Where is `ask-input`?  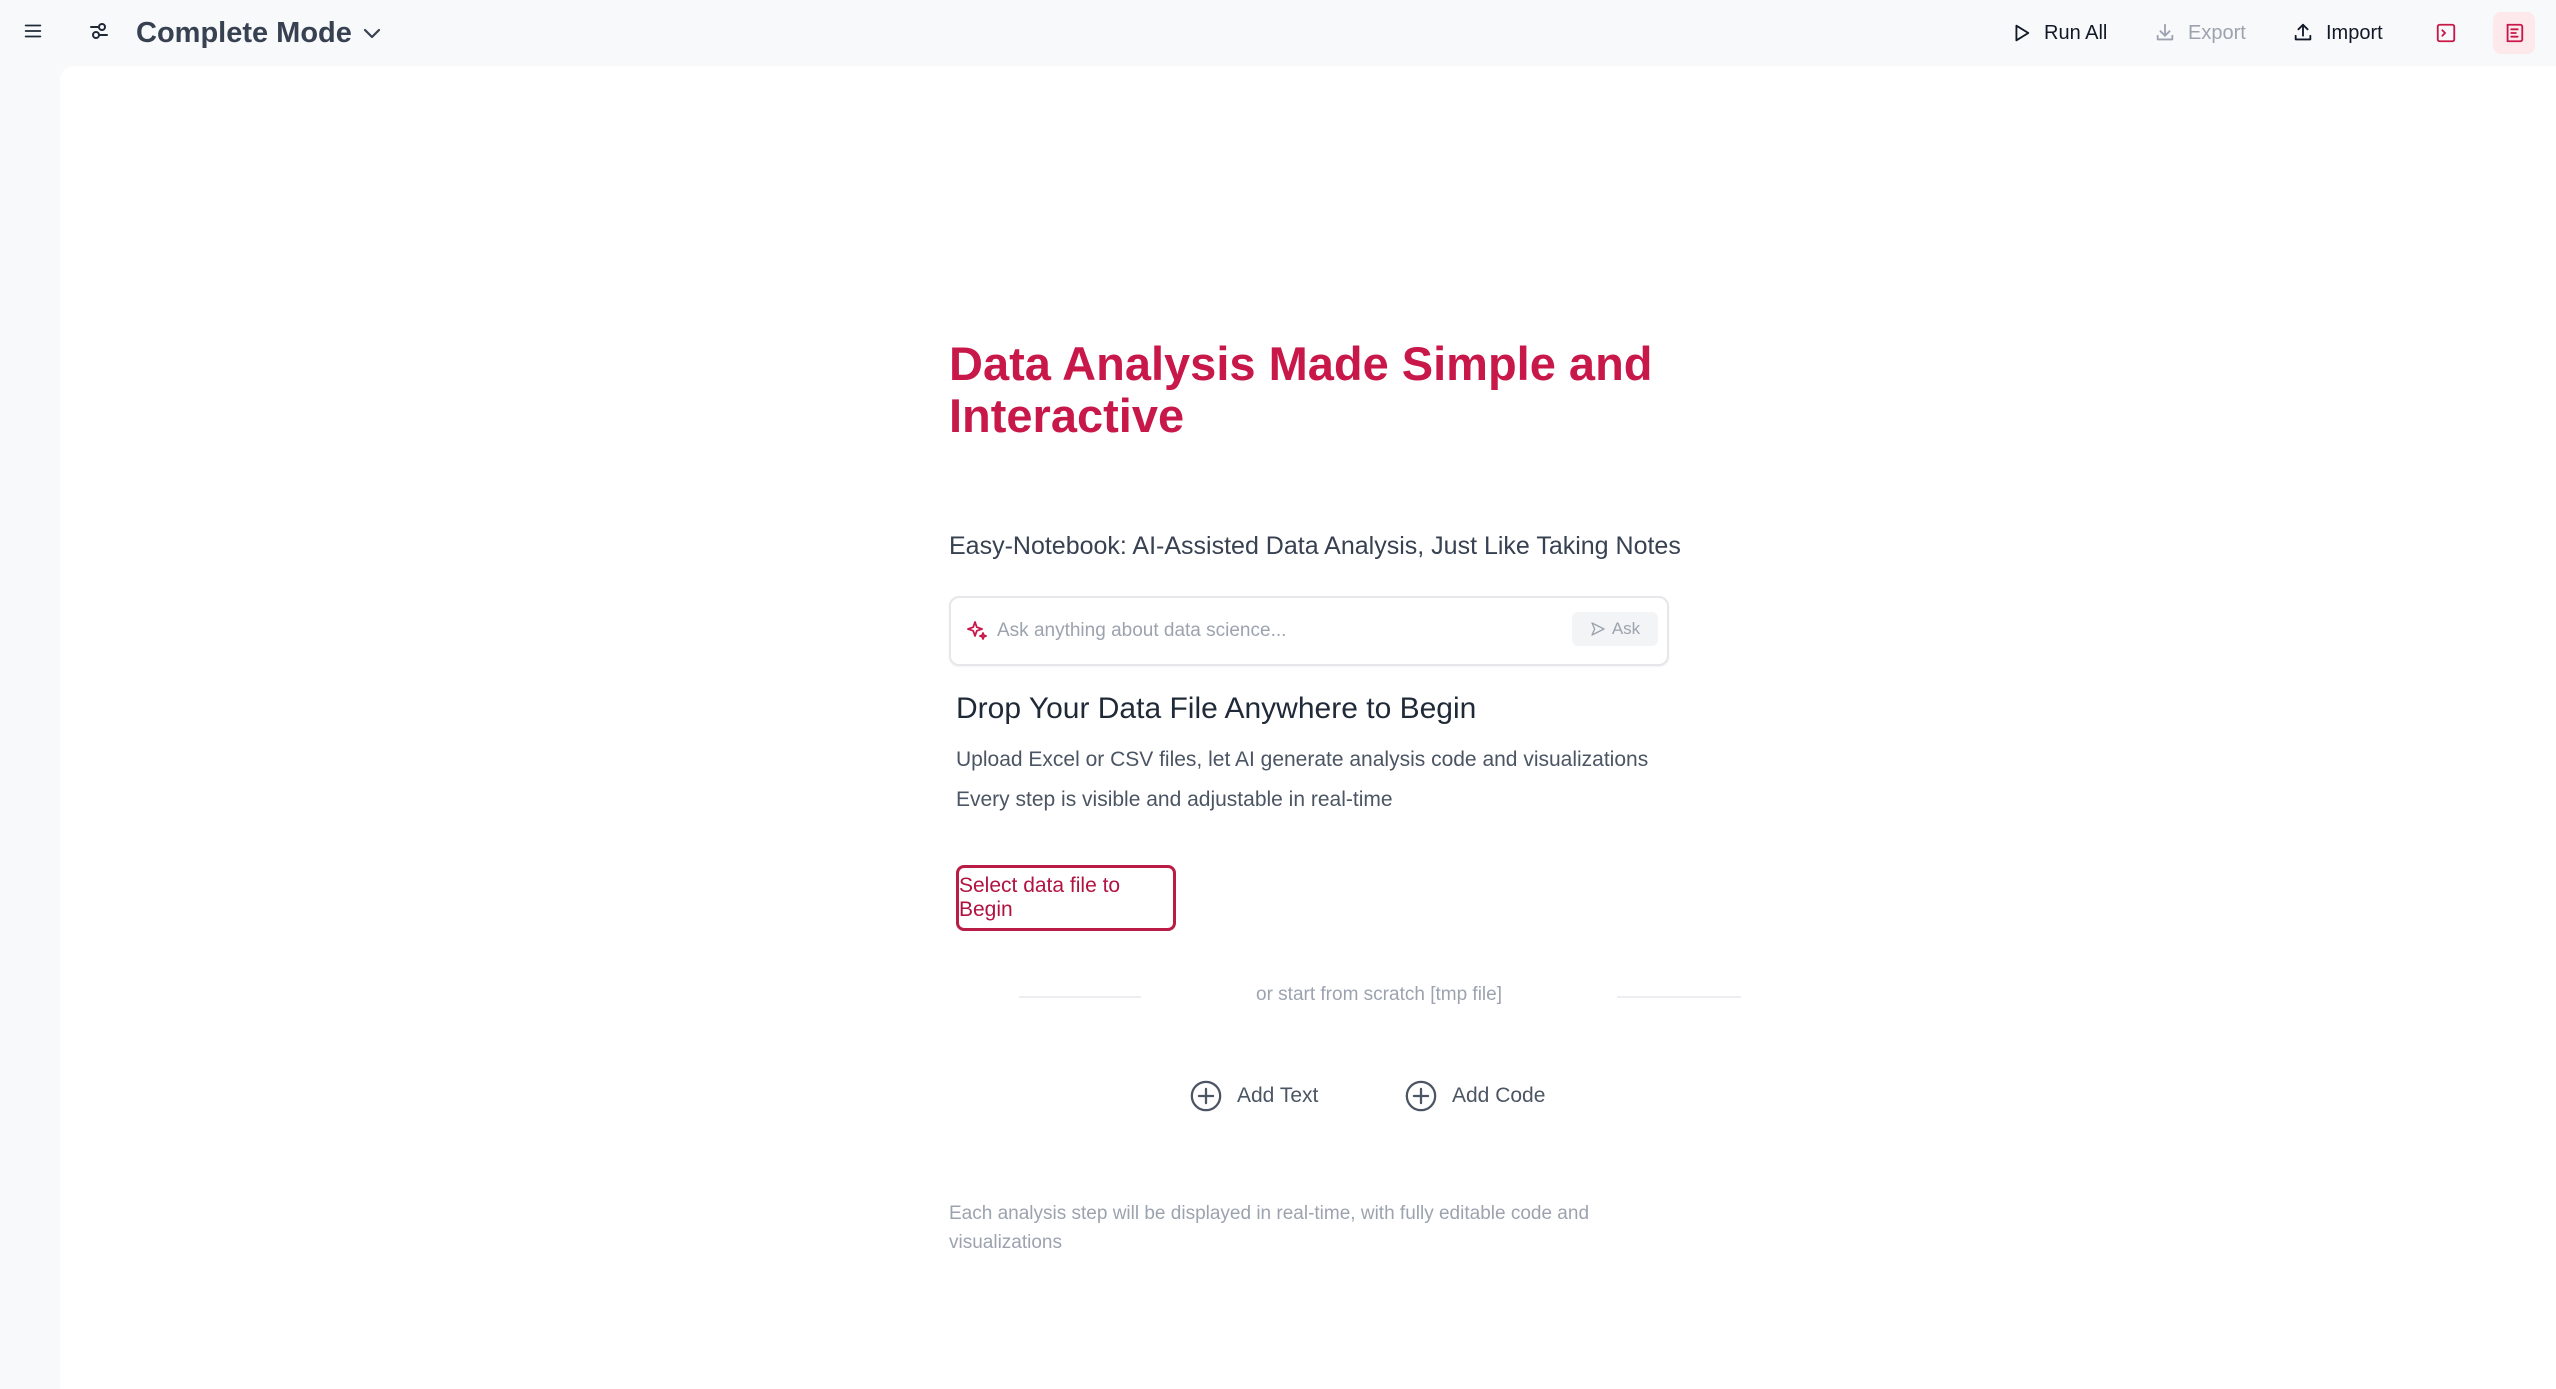
ask-input is located at coordinates (1277, 631).